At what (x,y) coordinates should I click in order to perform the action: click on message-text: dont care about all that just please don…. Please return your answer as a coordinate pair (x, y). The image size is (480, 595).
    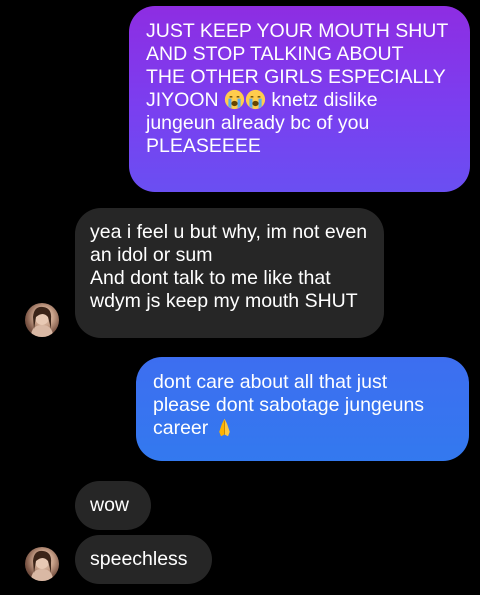
    Looking at the image, I should click on (289, 405).